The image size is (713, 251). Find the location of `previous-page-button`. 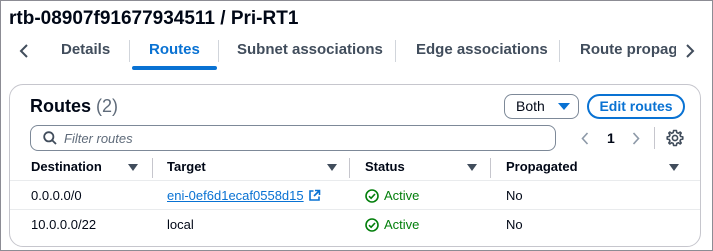

previous-page-button is located at coordinates (585, 138).